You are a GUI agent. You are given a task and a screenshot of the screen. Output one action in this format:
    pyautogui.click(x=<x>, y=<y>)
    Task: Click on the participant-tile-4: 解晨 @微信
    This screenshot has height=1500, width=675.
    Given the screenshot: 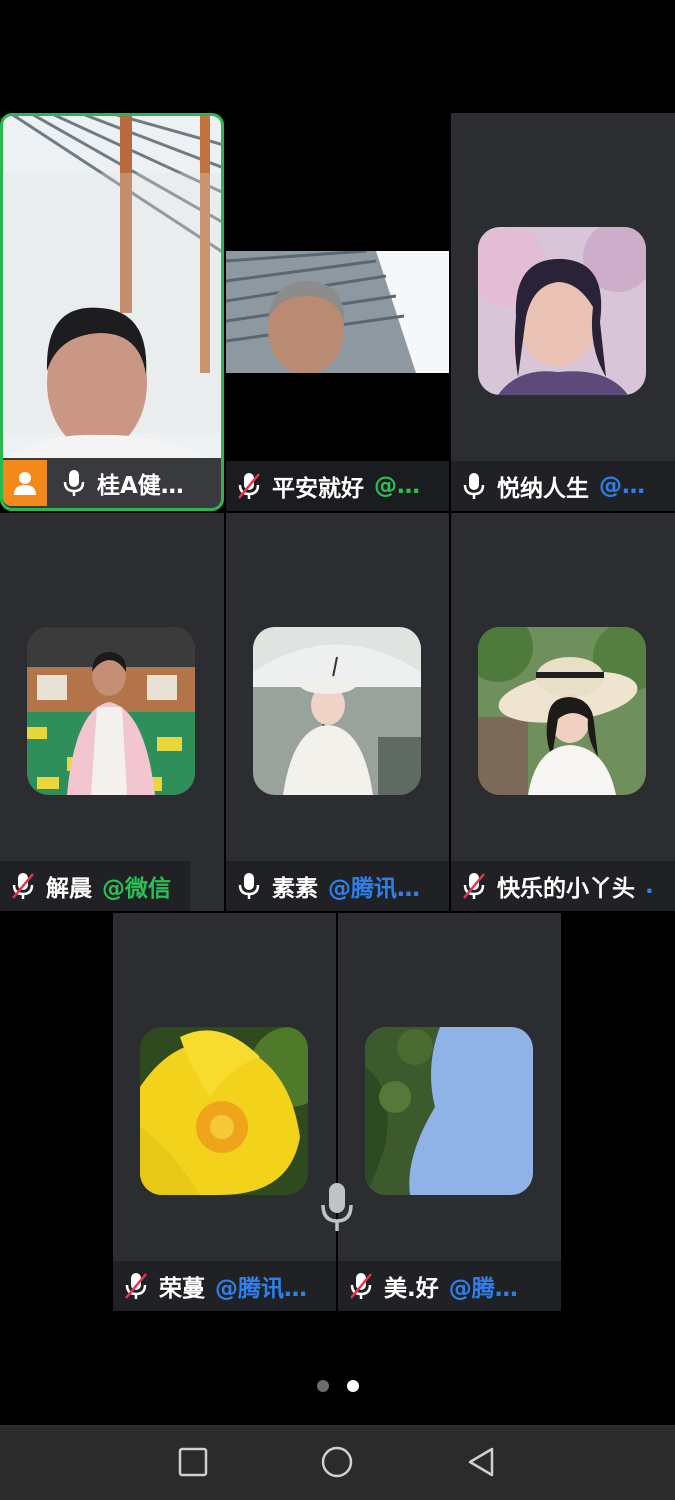 What is the action you would take?
    pyautogui.click(x=112, y=712)
    